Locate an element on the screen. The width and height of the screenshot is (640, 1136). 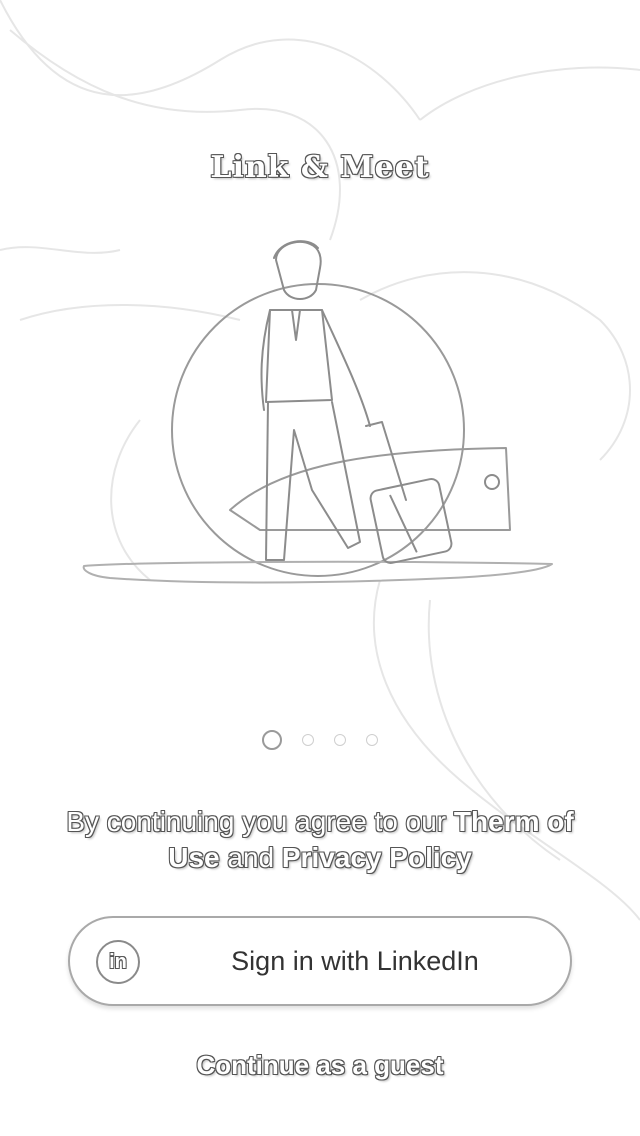
linkedin-icon-text: in is located at coordinates (118, 961).